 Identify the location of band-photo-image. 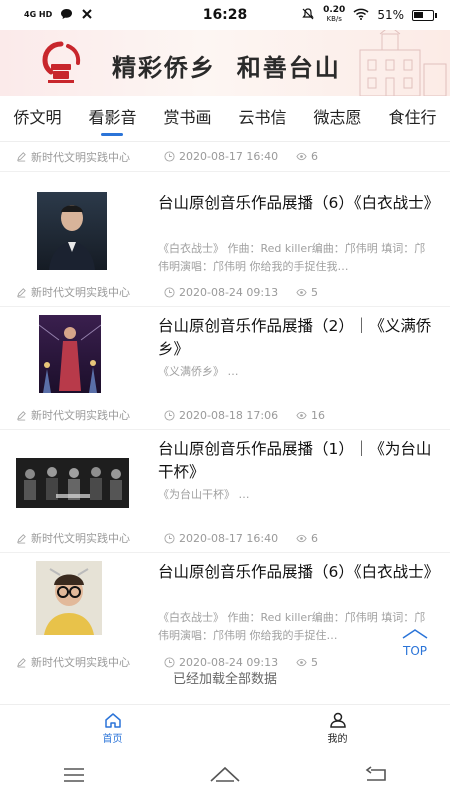
(72, 483).